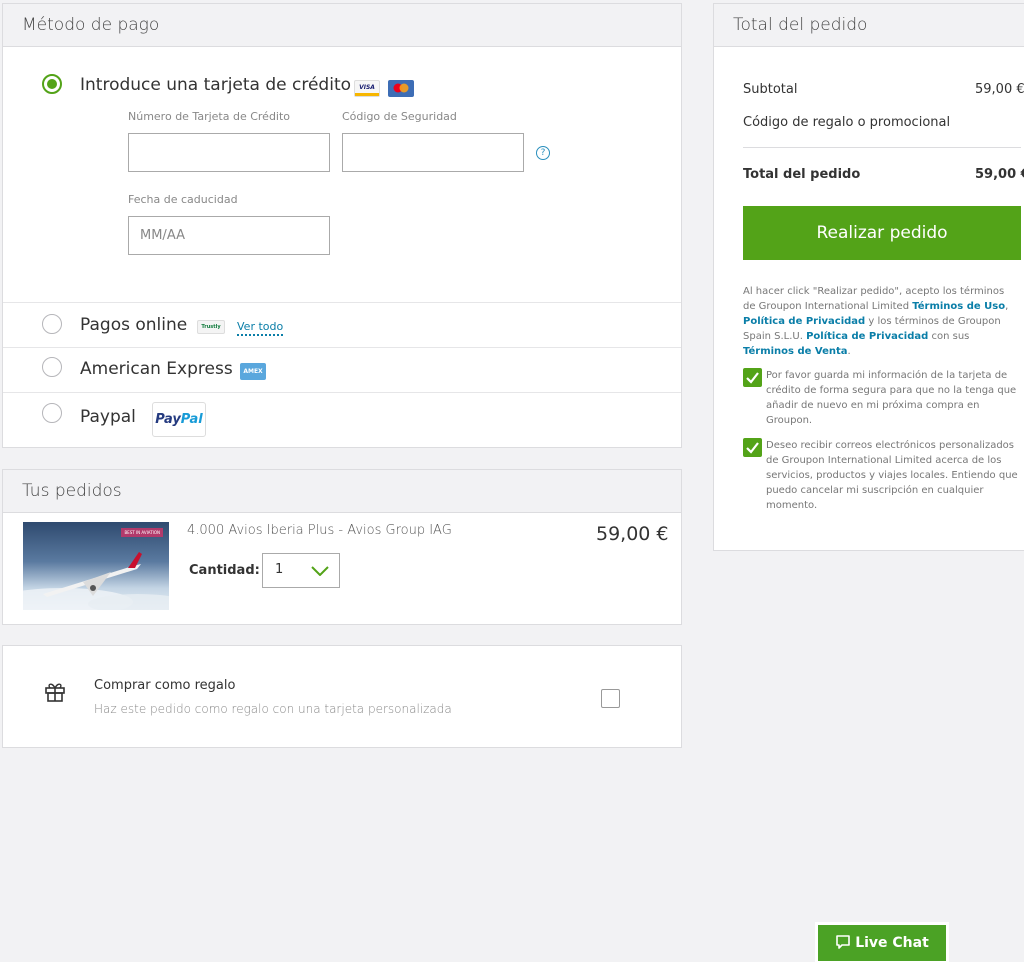 The width and height of the screenshot is (1024, 971). Describe the element at coordinates (134, 325) in the screenshot. I see `online-payment-label: Pagos online` at that location.